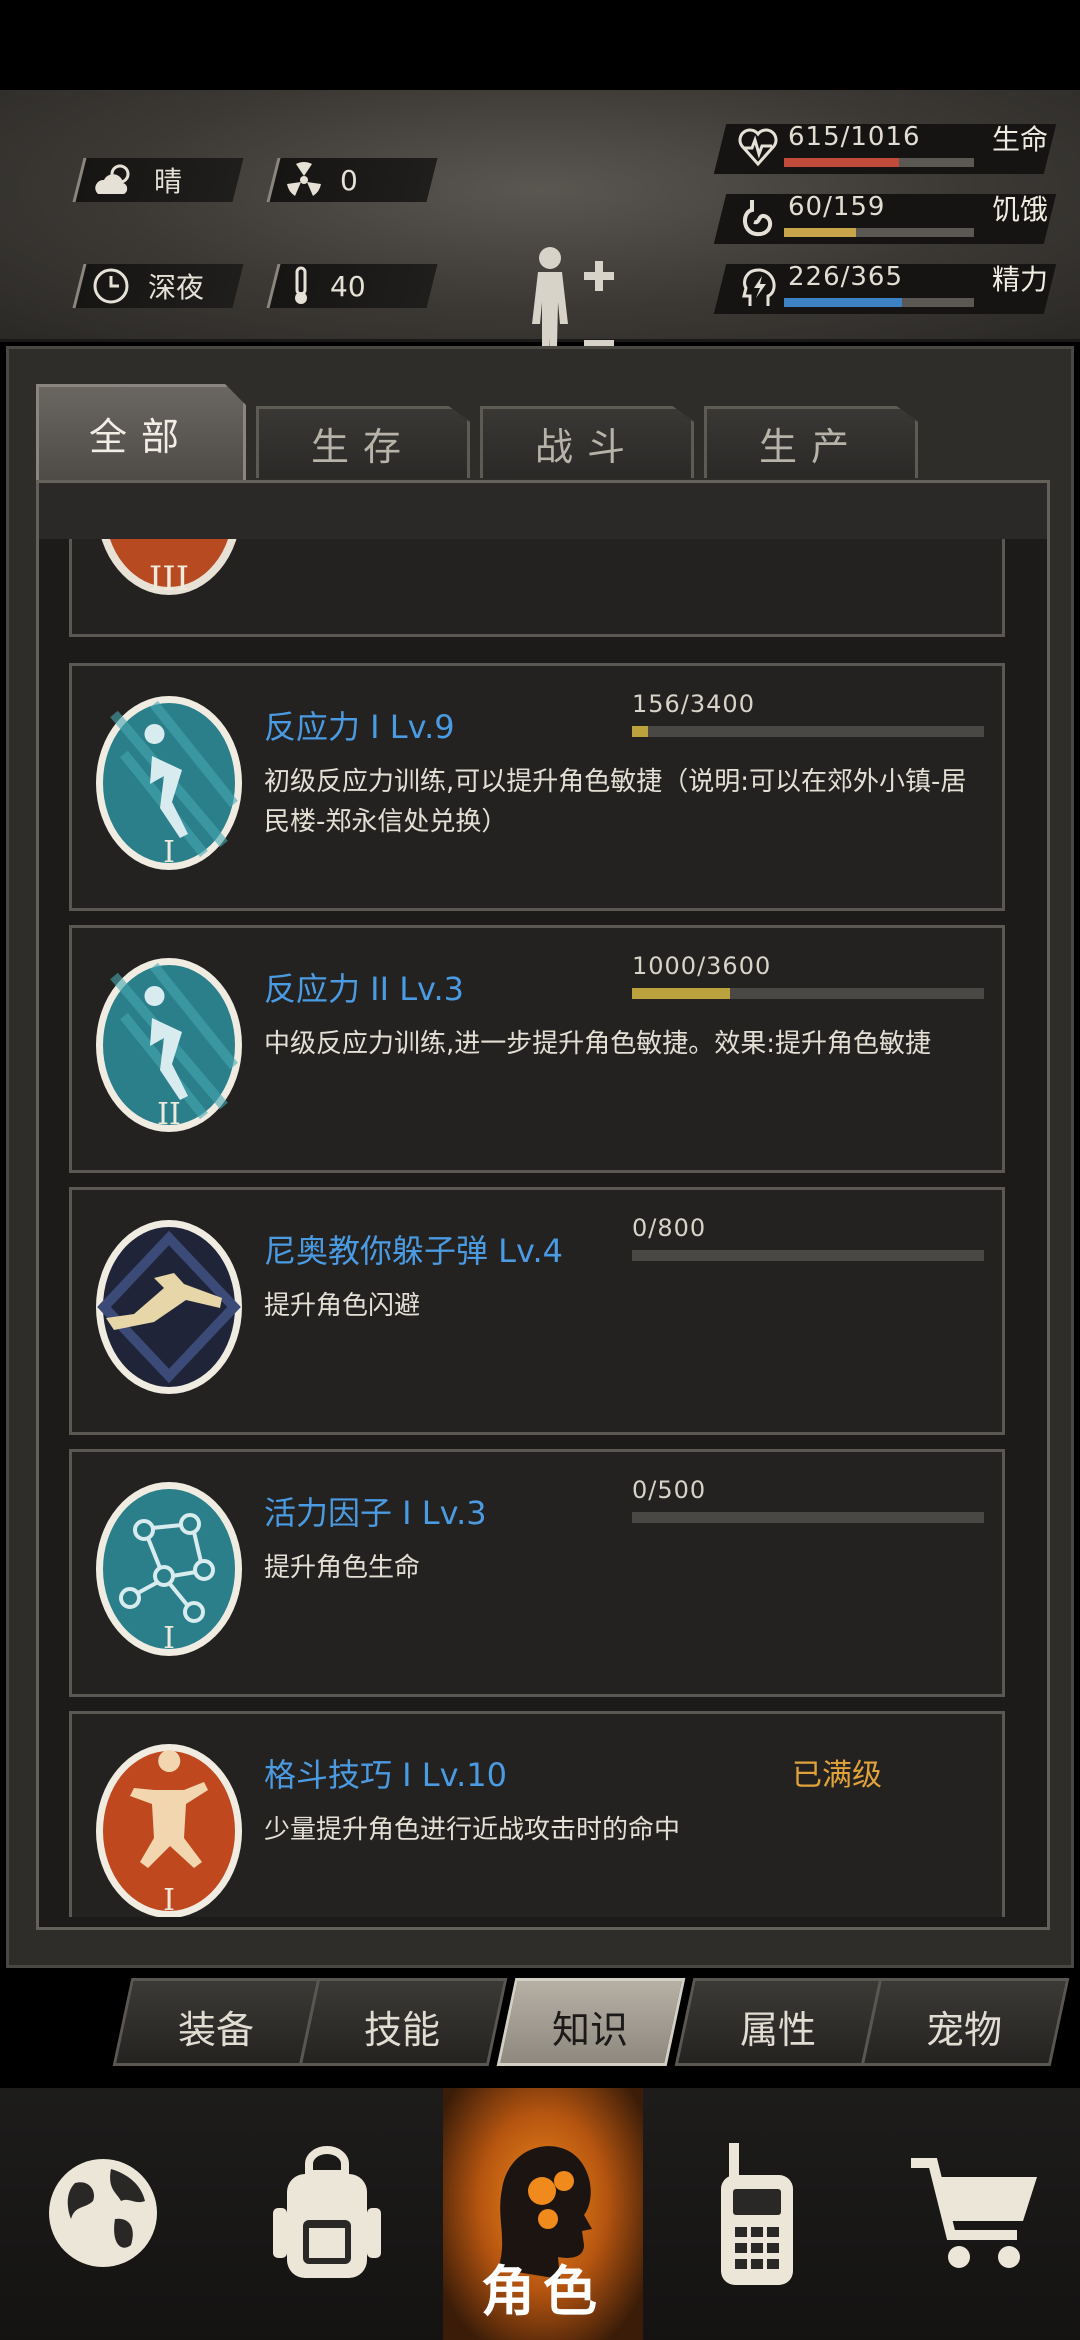 This screenshot has height=2340, width=1080. Describe the element at coordinates (413, 1251) in the screenshot. I see `skill-title: 尼奥教你躲子弹 Lv.4` at that location.